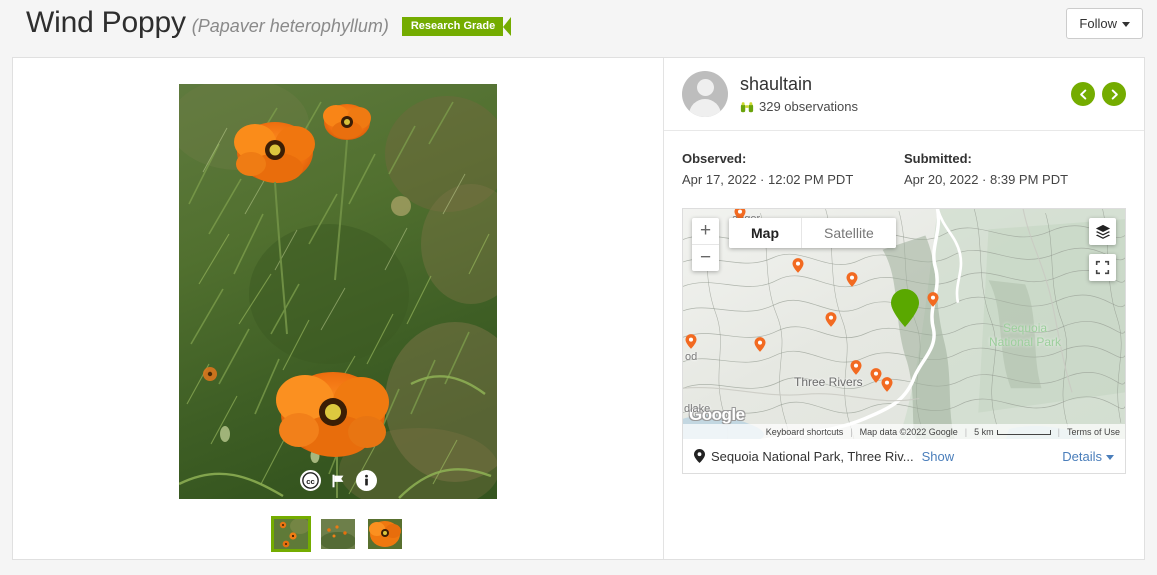 This screenshot has width=1157, height=575. Describe the element at coordinates (1098, 94) in the screenshot. I see `observation-nav` at that location.